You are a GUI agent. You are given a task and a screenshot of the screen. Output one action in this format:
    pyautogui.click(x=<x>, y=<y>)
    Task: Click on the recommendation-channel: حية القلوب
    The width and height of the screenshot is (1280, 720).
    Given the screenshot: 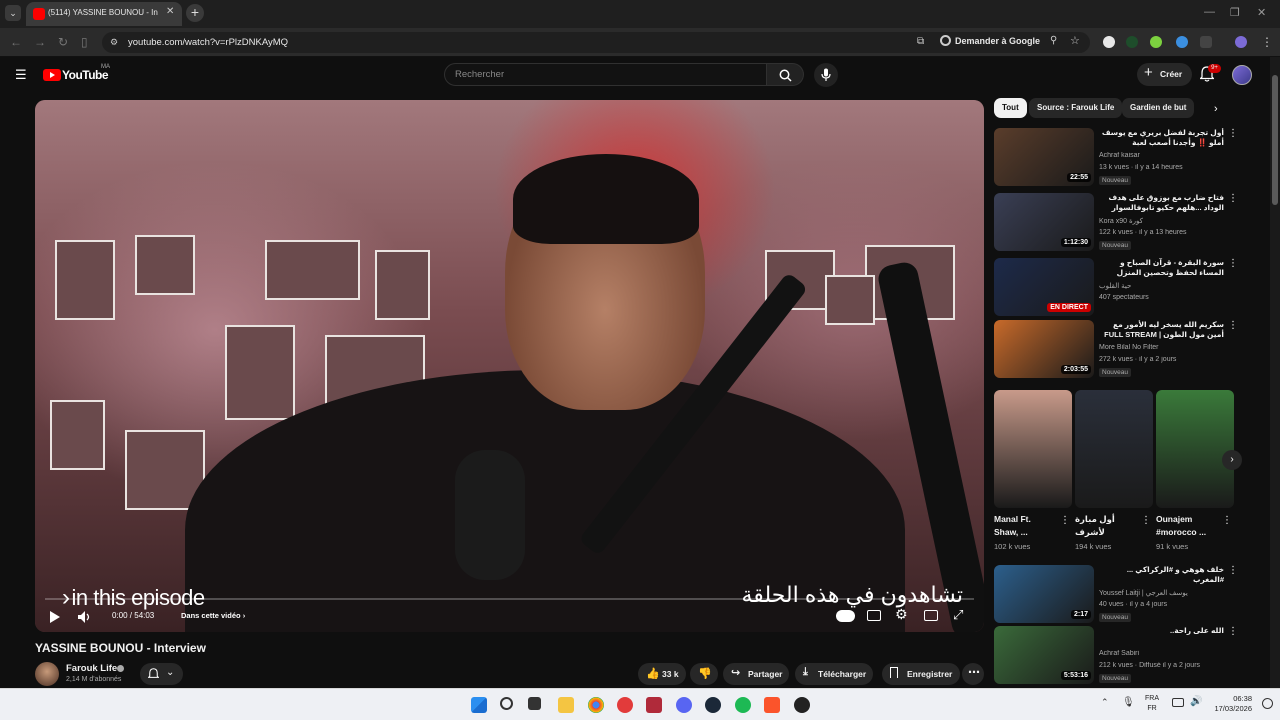 What is the action you would take?
    pyautogui.click(x=1161, y=286)
    